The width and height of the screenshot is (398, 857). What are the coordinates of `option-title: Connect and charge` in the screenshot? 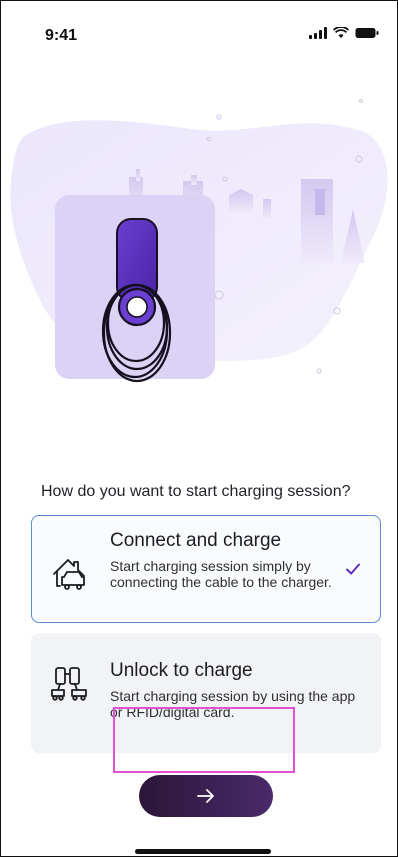 It's located at (196, 540).